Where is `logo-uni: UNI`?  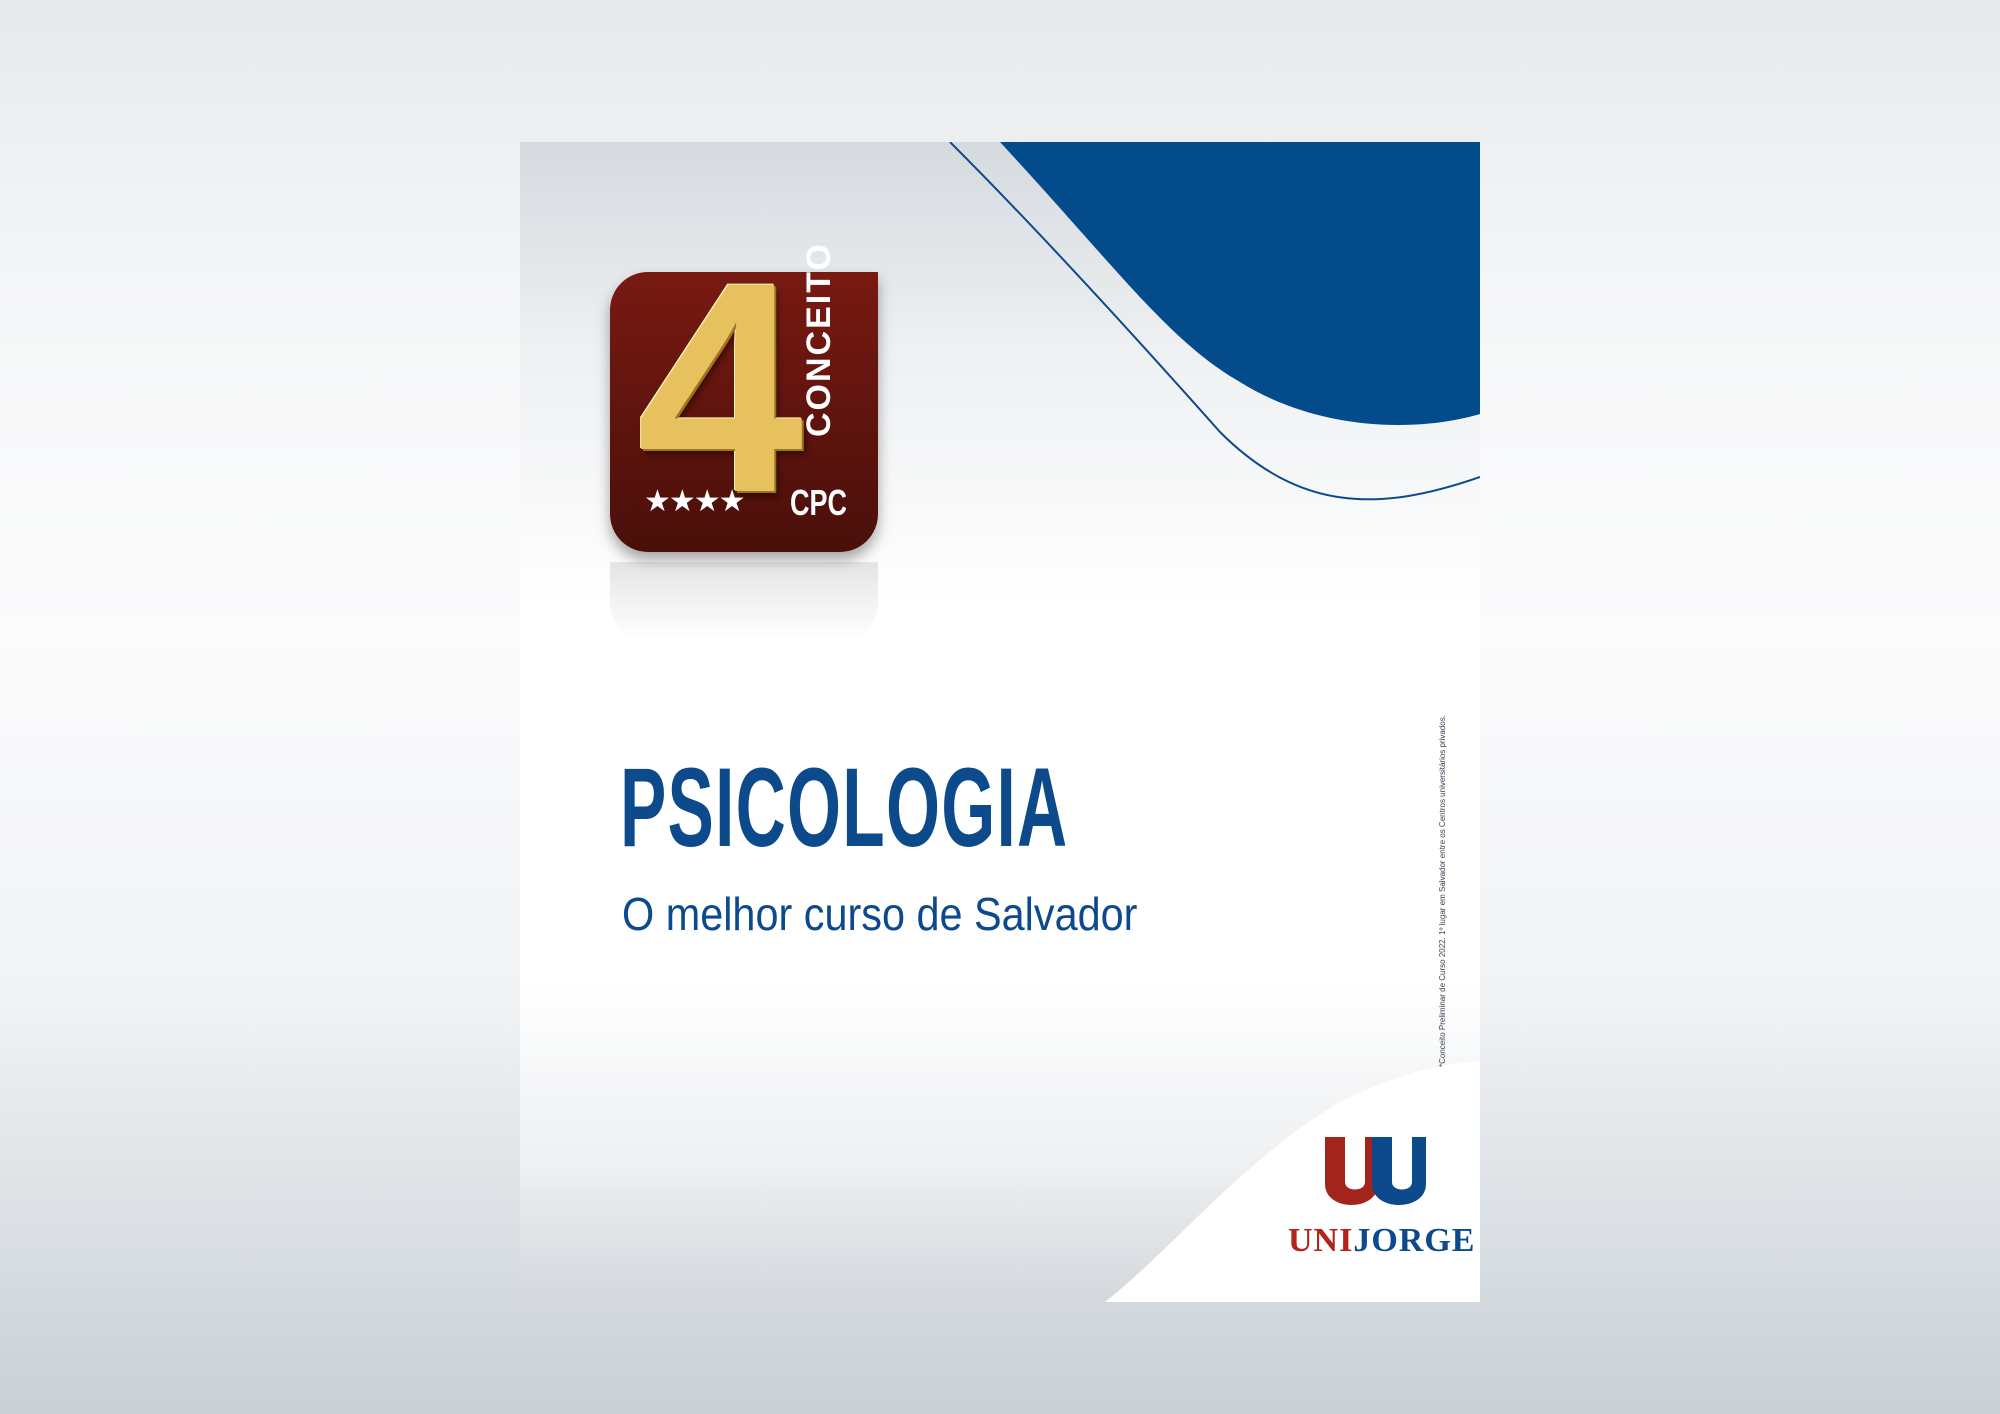 logo-uni: UNI is located at coordinates (1321, 1240).